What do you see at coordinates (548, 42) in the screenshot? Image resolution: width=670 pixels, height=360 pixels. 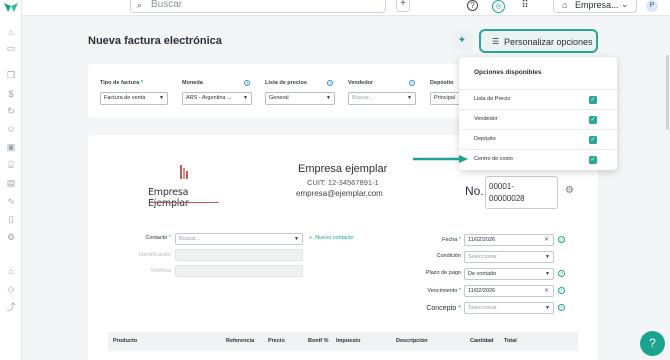 I see `customize-options-label: Personalizar opciones` at bounding box center [548, 42].